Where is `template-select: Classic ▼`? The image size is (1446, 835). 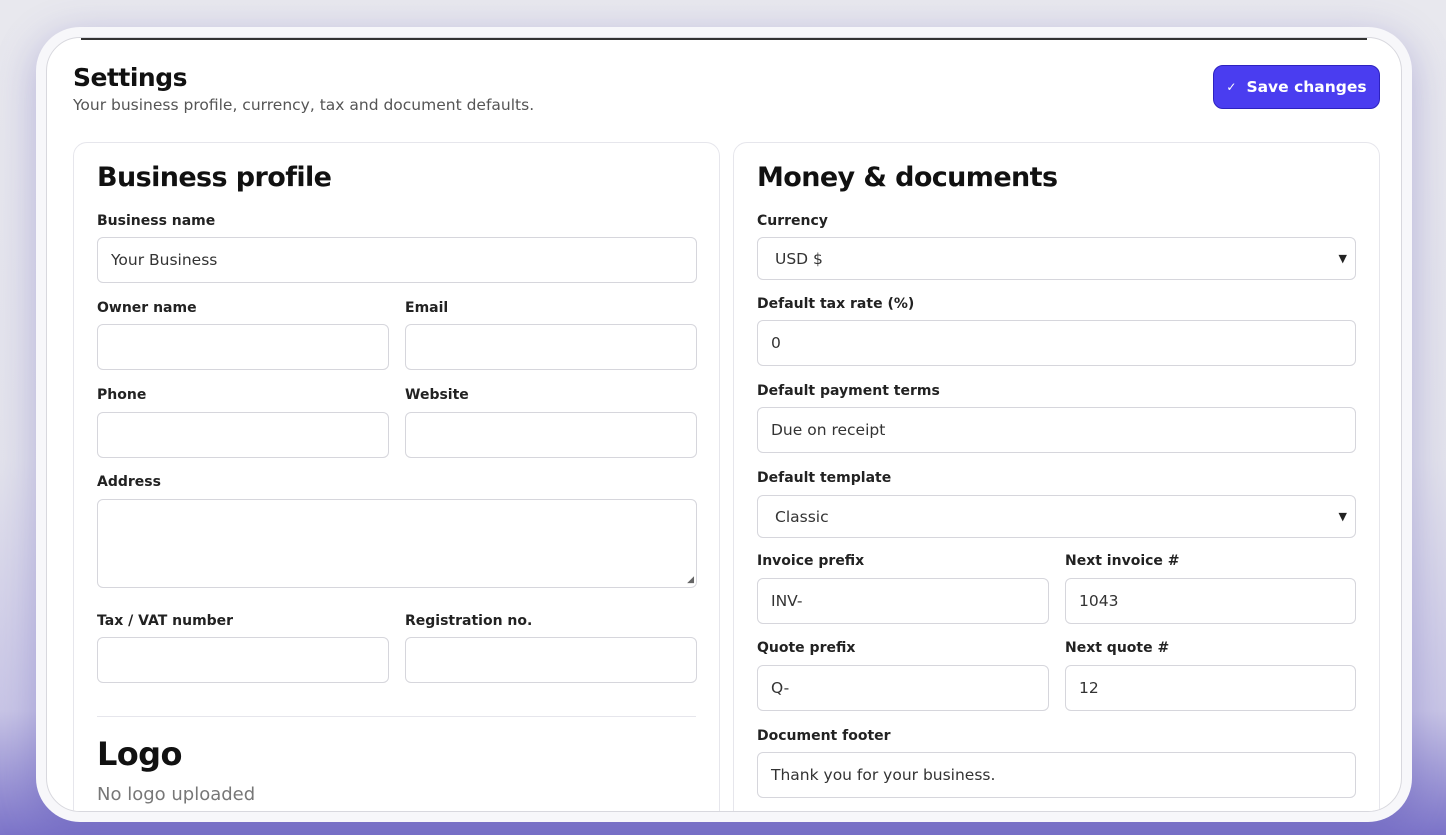
template-select: Classic ▼ is located at coordinates (1056, 516).